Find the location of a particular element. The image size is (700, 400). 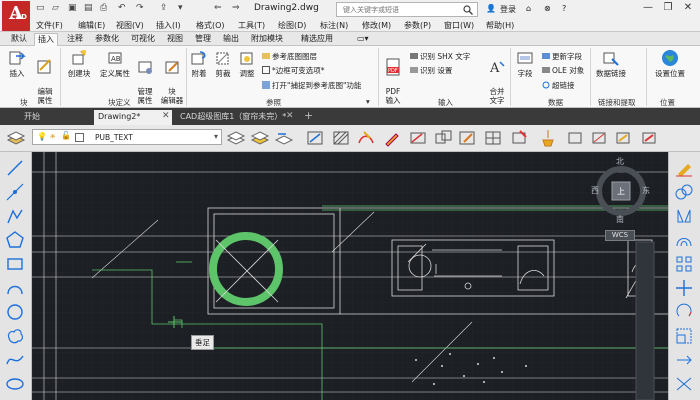

viewcube-south: 南 is located at coordinates (620, 219).